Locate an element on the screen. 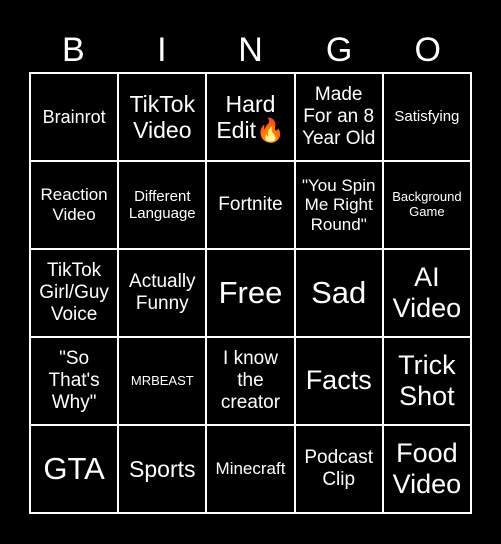 The image size is (501, 544). bingo-cell: Hard Edit🔥 is located at coordinates (250, 117).